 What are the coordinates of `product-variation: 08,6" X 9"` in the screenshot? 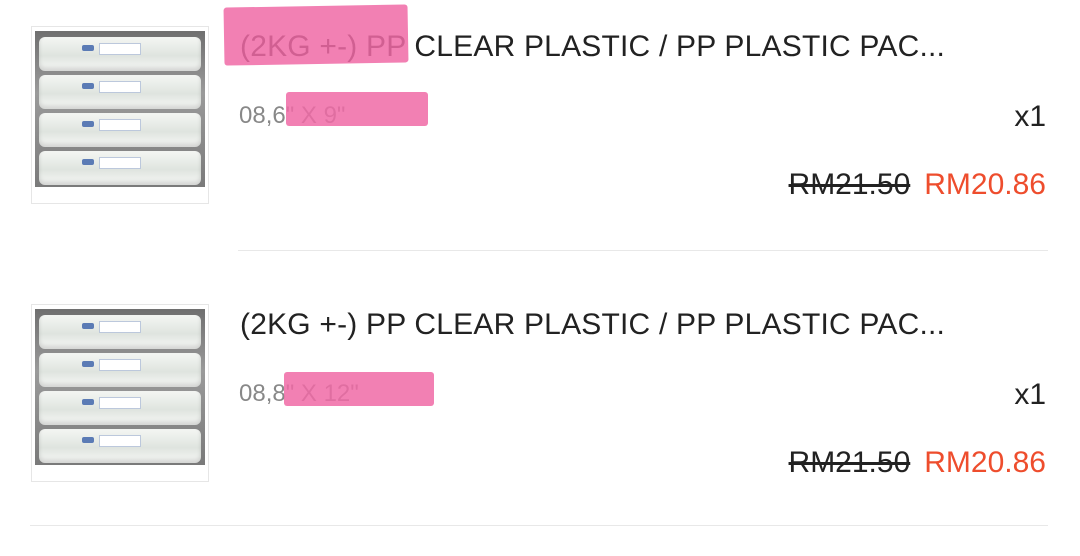 It's located at (292, 115).